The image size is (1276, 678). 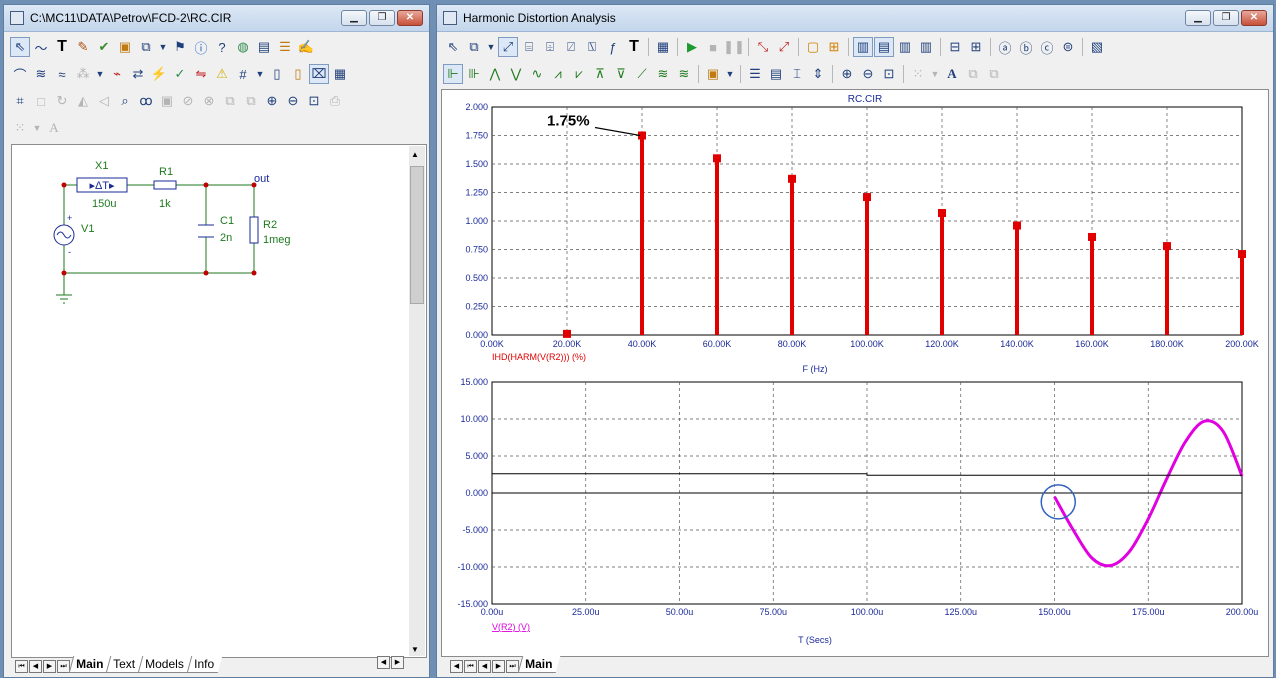 I want to click on ruler-icon: ⍁, so click(x=571, y=47).